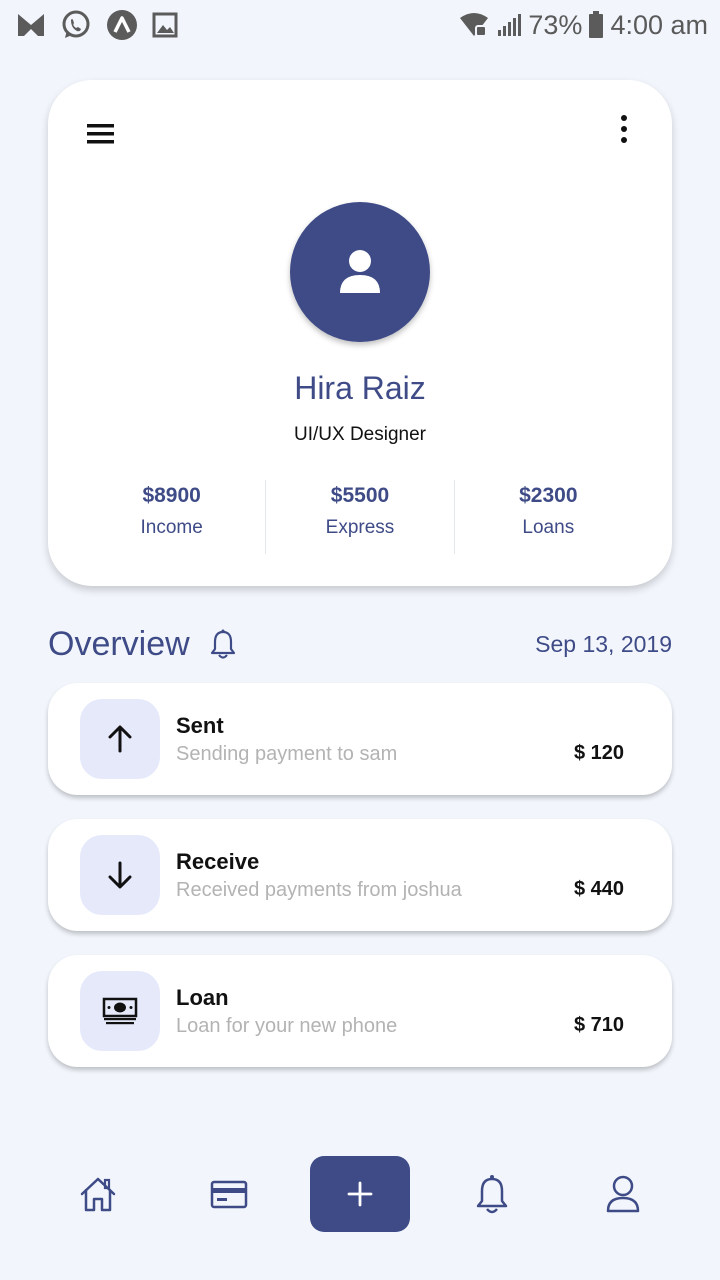 The image size is (720, 1280). Describe the element at coordinates (598, 889) in the screenshot. I see `tx-amount: $ 440` at that location.